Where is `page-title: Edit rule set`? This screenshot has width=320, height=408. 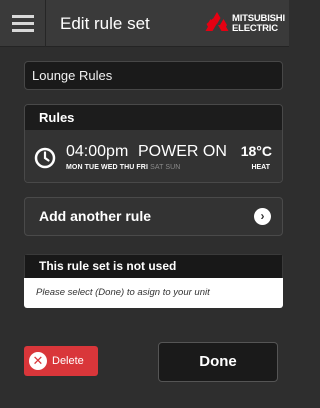
page-title: Edit rule set is located at coordinates (105, 23).